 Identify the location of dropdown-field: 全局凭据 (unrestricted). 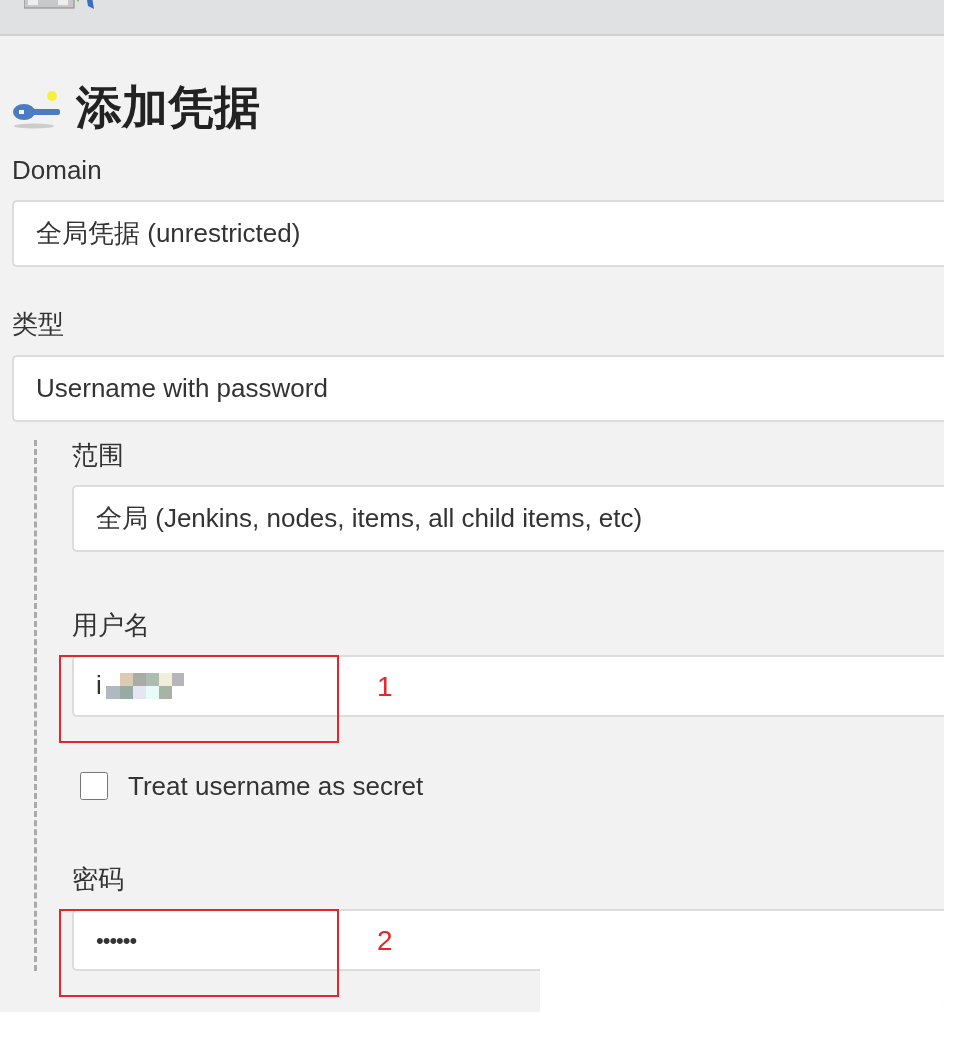
(478, 234).